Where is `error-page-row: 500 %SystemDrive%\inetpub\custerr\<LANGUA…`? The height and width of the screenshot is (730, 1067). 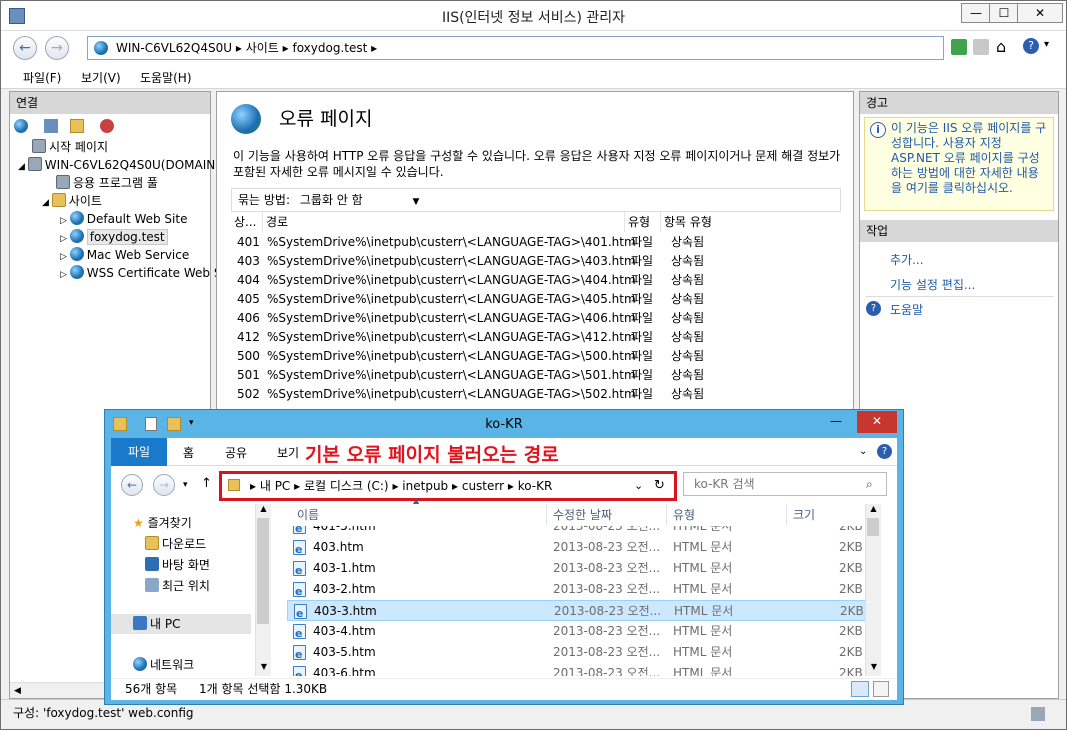
error-page-row: 500 %SystemDrive%\inetpub\custerr\<LANGUA… is located at coordinates (536, 356).